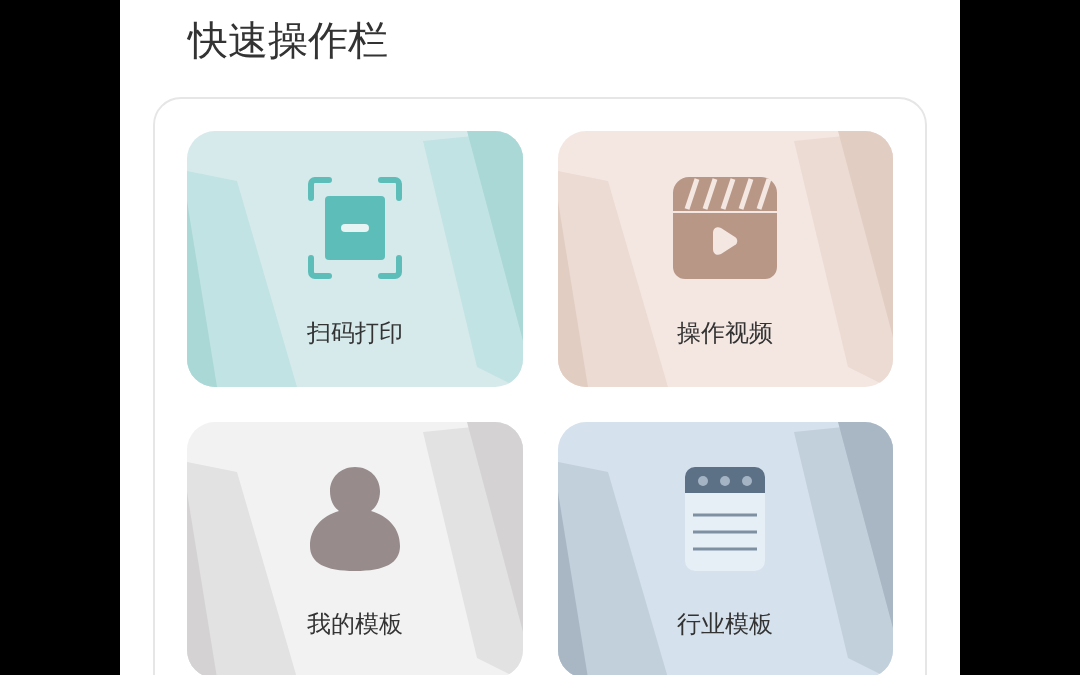 The image size is (1080, 675). Describe the element at coordinates (354, 228) in the screenshot. I see `scan-icon` at that location.